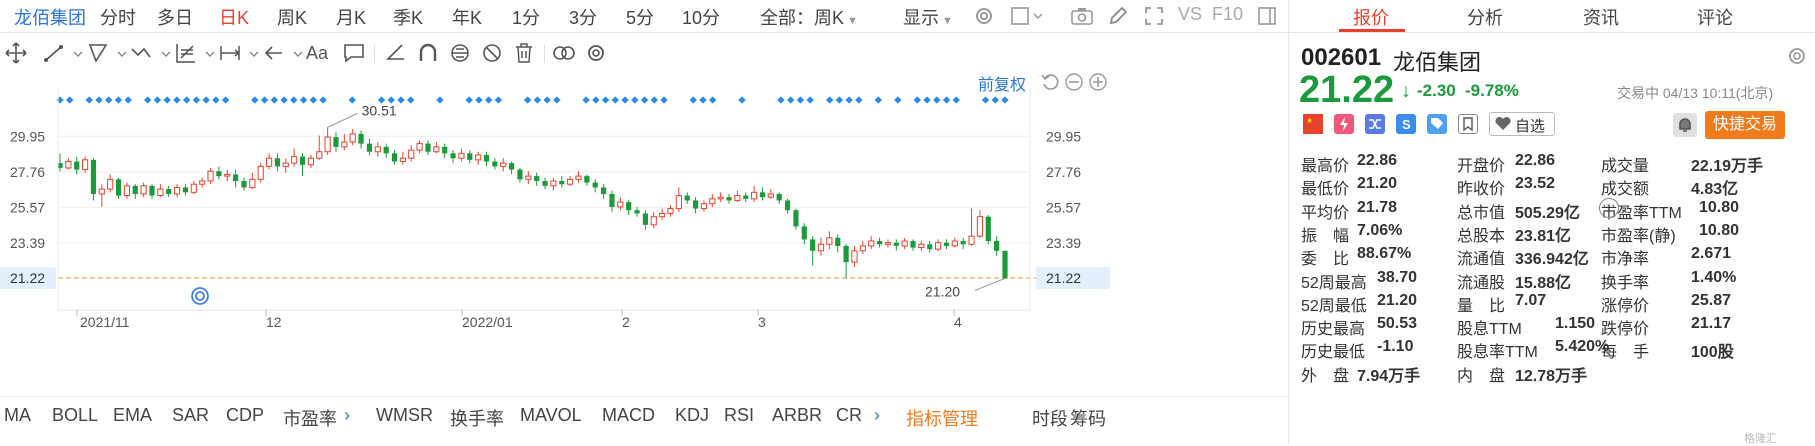 Image resolution: width=1815 pixels, height=446 pixels. I want to click on stat-value: -1.10, so click(1395, 347).